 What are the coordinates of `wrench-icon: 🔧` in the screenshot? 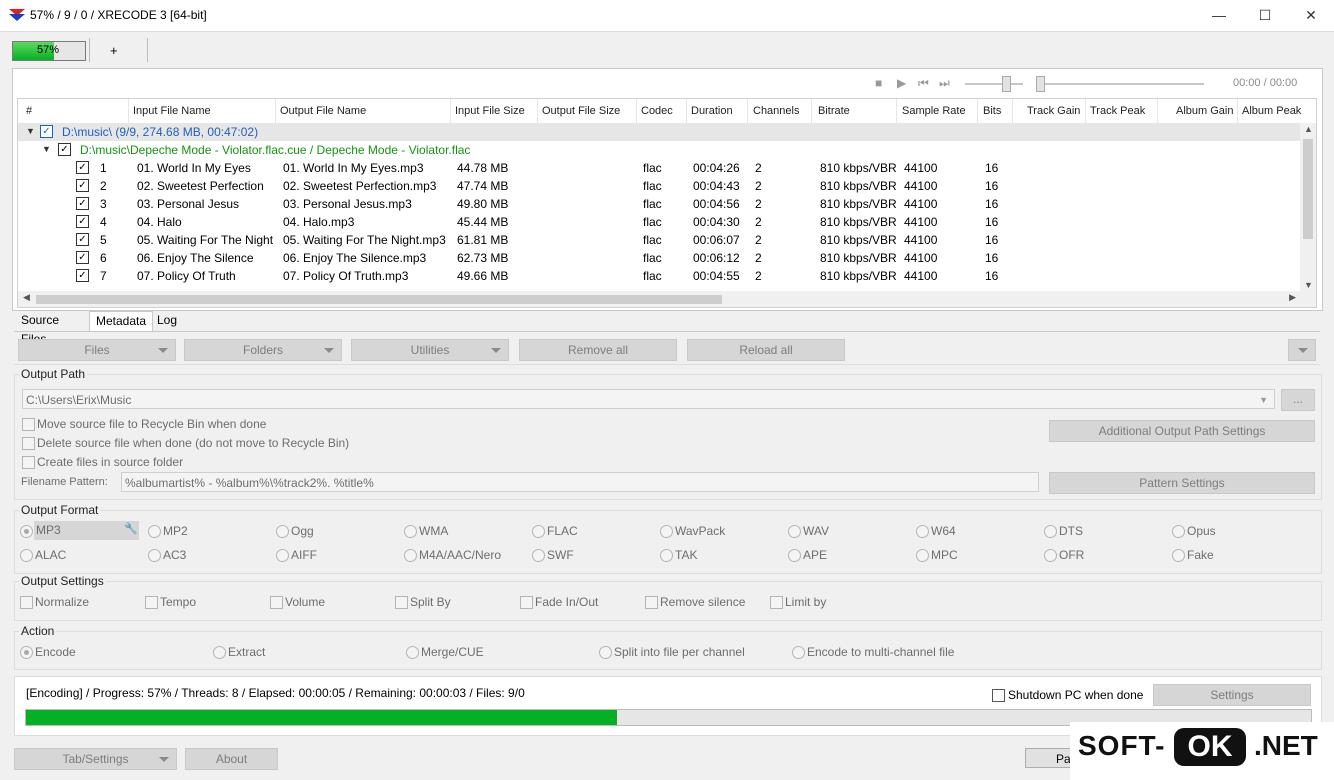 It's located at (131, 528).